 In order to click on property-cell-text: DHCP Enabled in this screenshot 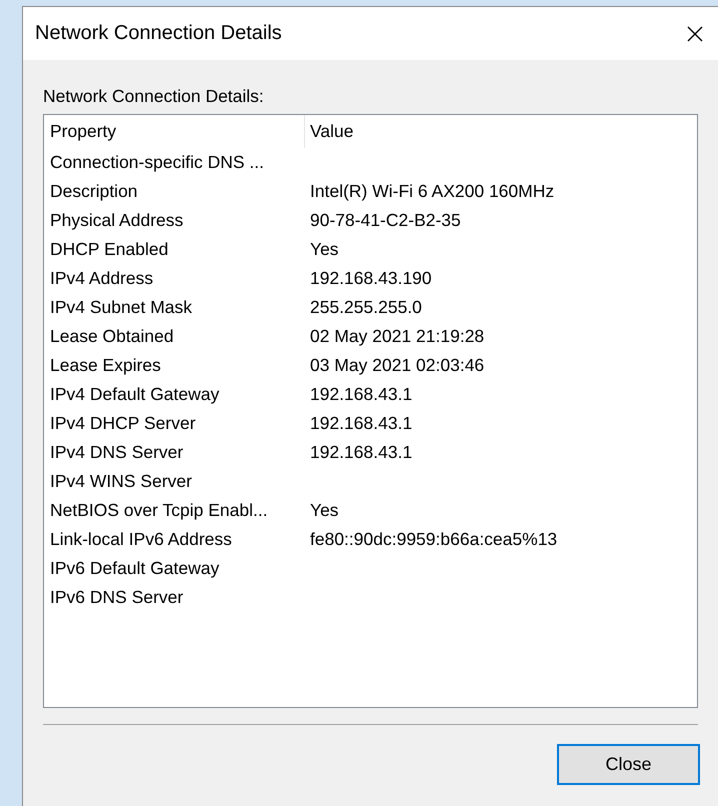, I will do `click(109, 249)`.